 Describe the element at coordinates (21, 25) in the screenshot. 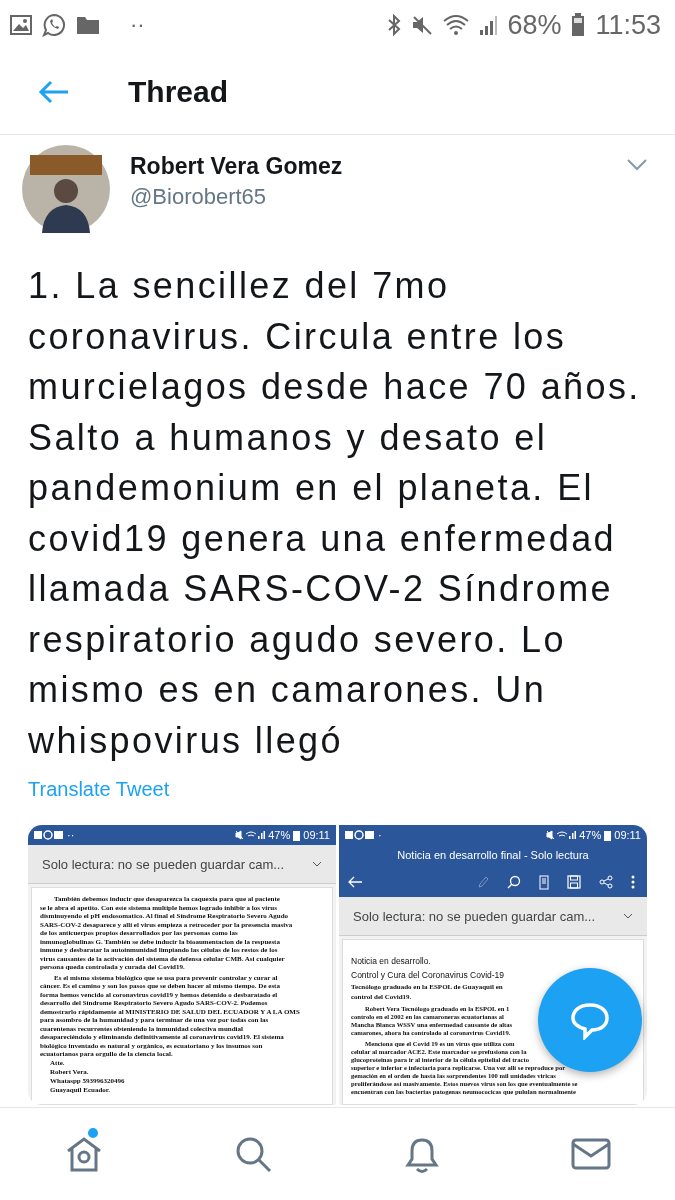

I see `image-icon` at that location.